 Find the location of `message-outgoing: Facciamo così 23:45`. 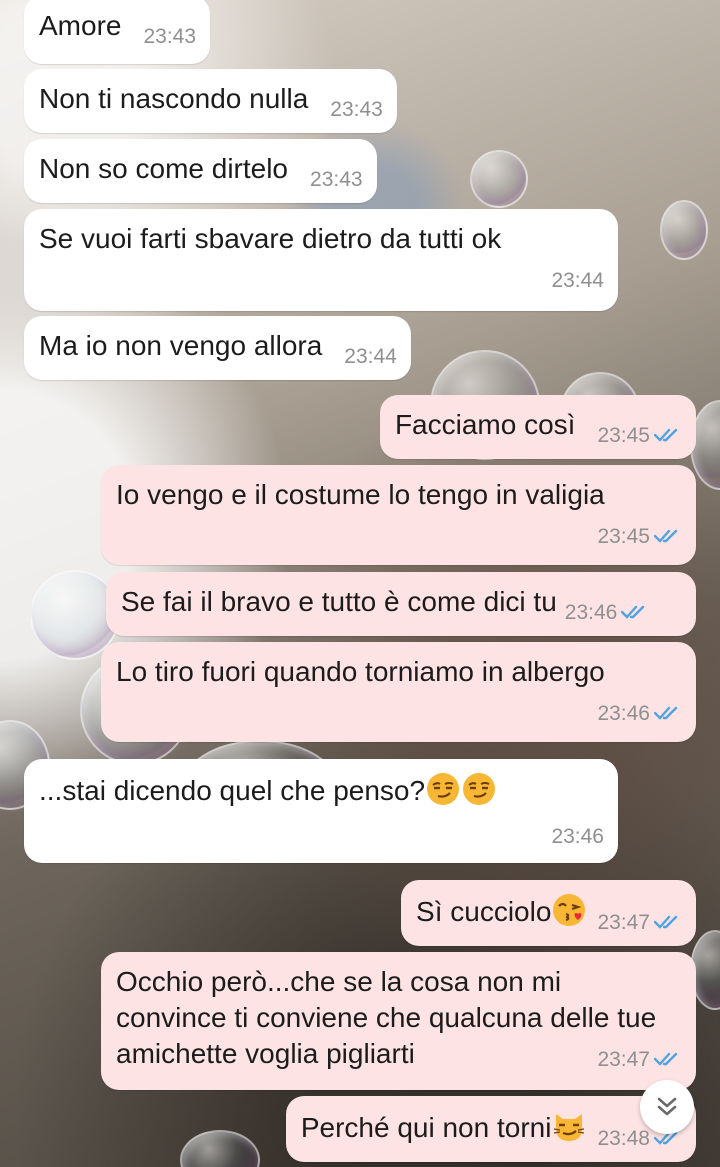

message-outgoing: Facciamo così 23:45 is located at coordinates (537, 427).